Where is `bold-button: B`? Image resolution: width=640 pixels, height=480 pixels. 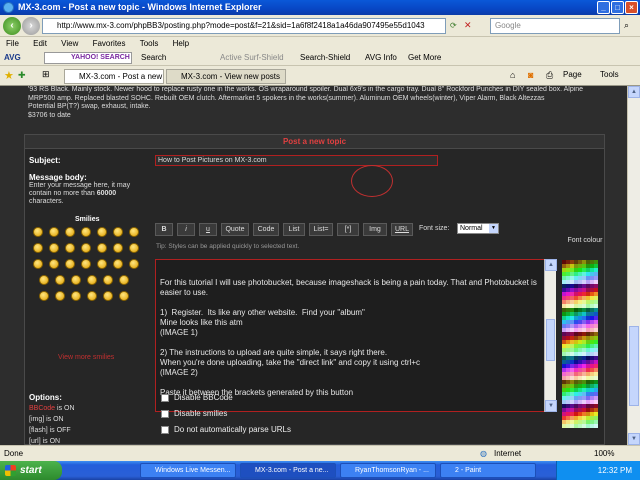 bold-button: B is located at coordinates (164, 229).